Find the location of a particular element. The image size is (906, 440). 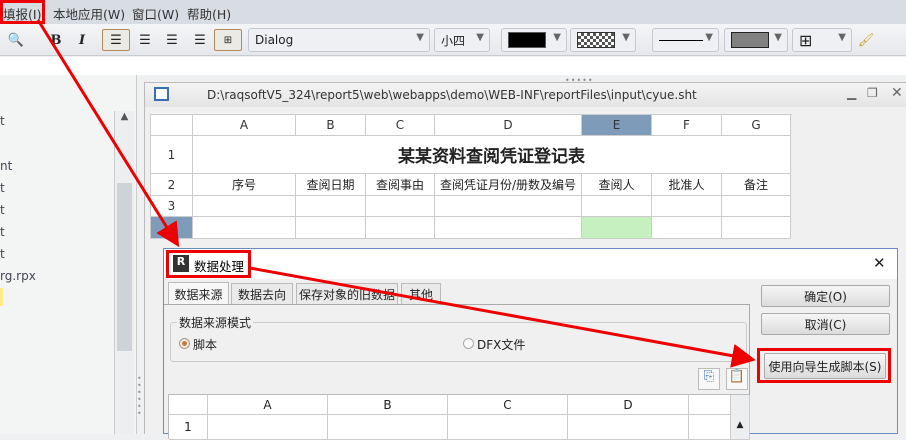

splitter-handle: • • • • • • is located at coordinates (139, 396).